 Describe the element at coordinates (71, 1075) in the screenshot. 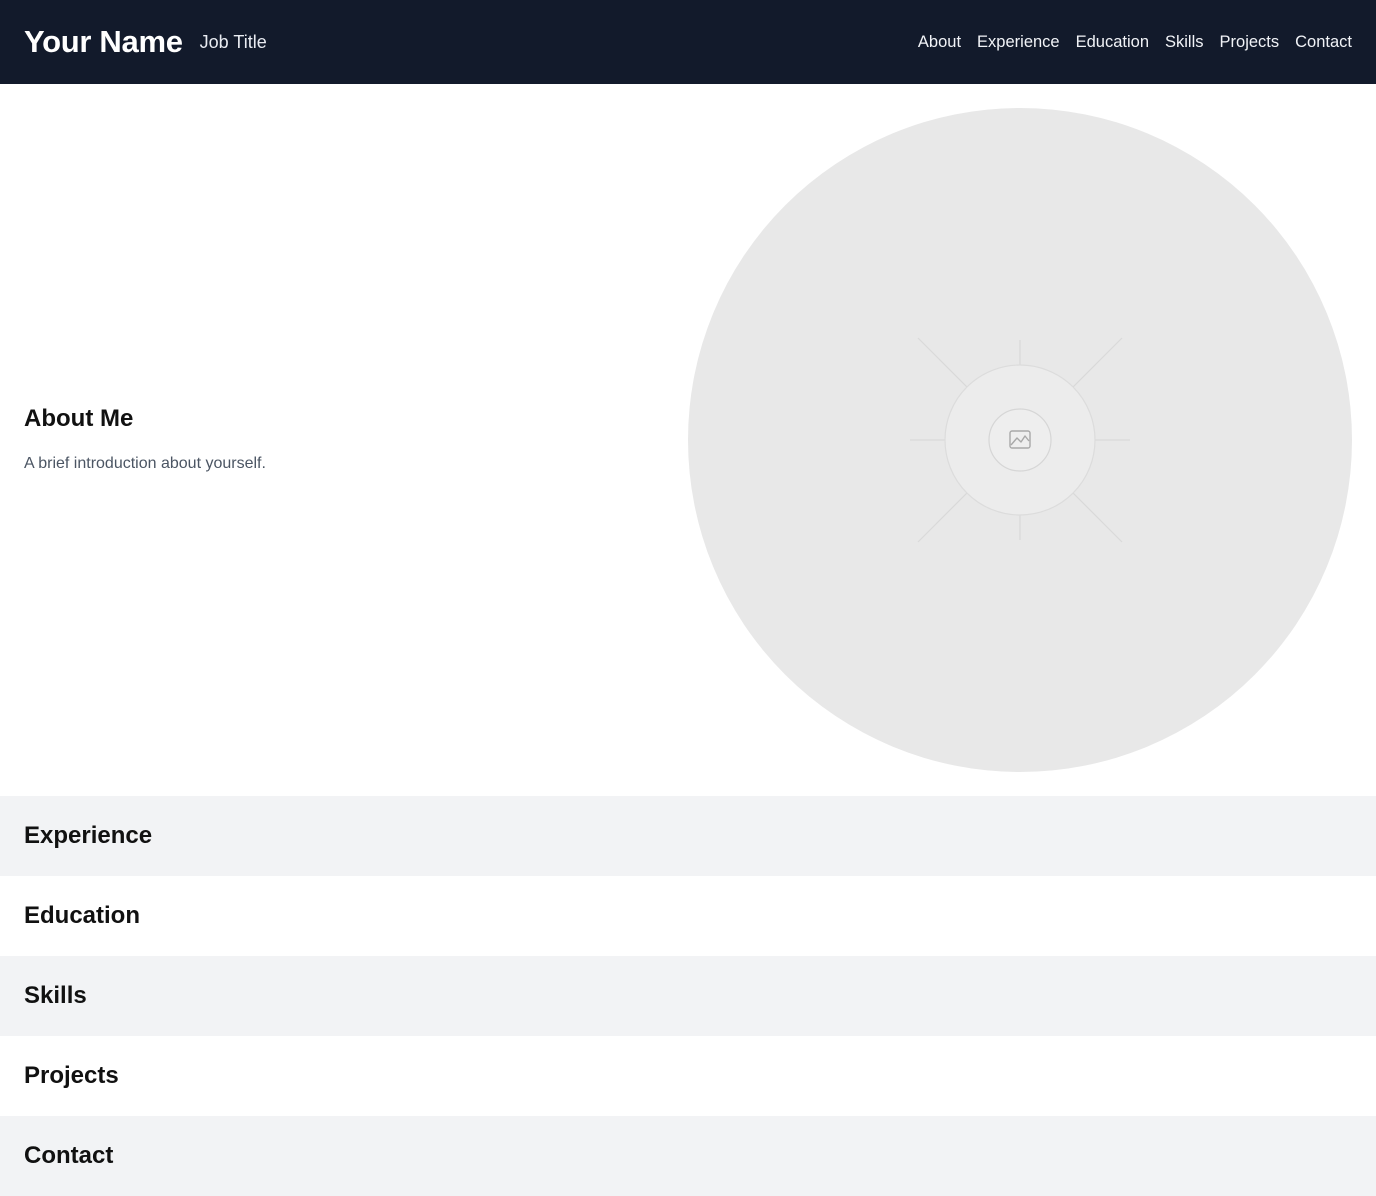

I see `projects-heading: Projects` at that location.